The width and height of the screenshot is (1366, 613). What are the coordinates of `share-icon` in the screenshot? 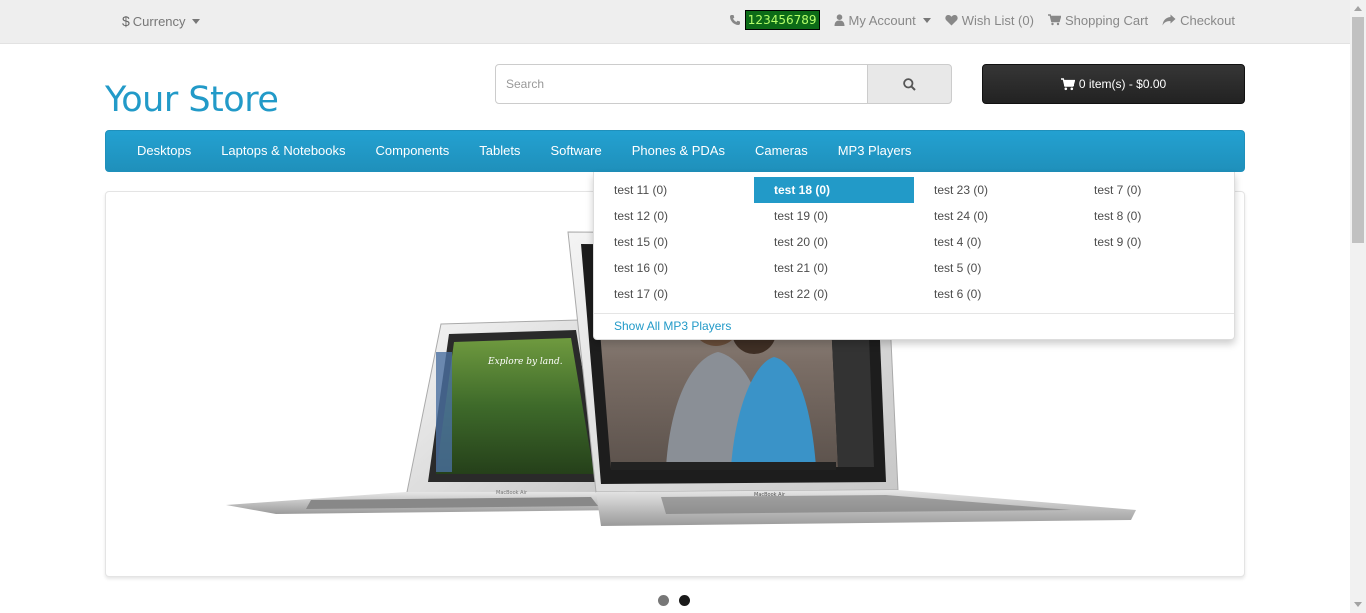 It's located at (1169, 20).